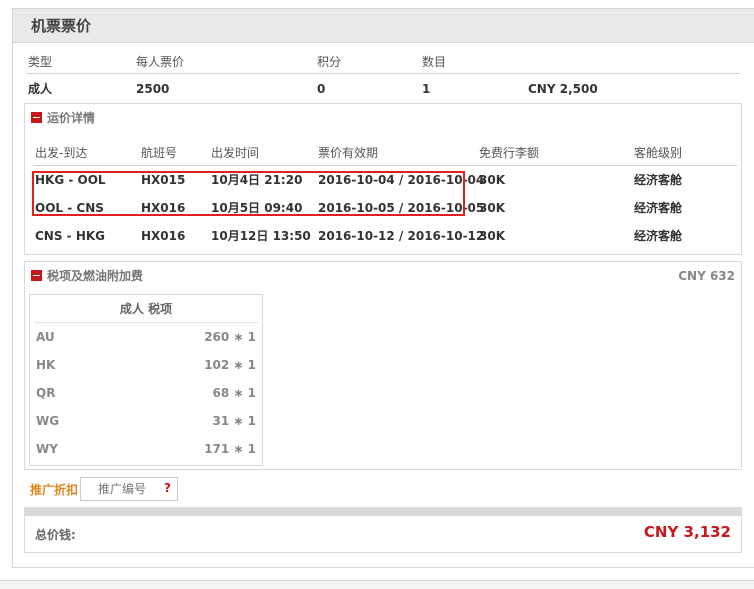 Image resolution: width=754 pixels, height=589 pixels. I want to click on tax-amount: 31 ∗ 1, so click(234, 421).